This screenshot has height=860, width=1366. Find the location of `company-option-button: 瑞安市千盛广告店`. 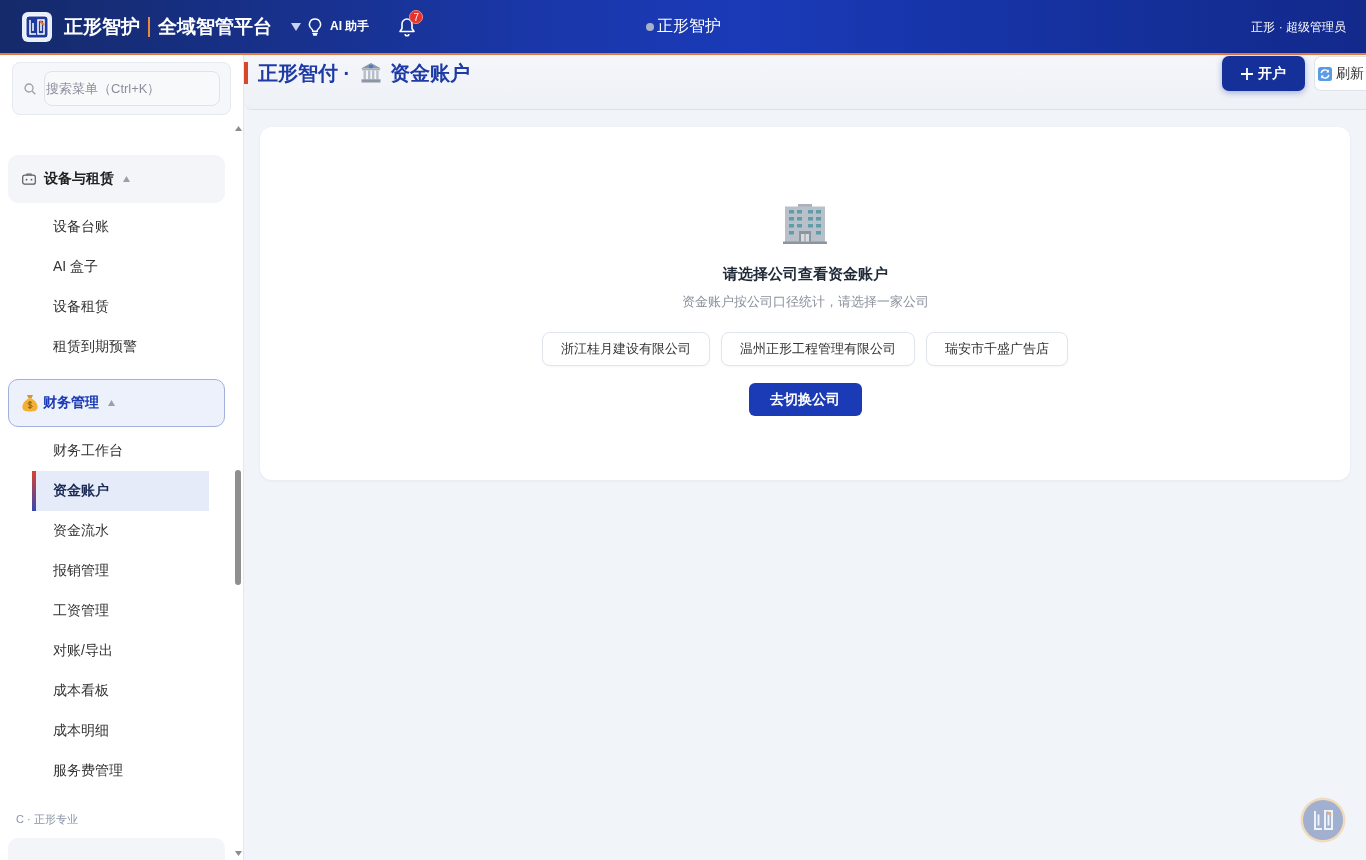

company-option-button: 瑞安市千盛广告店 is located at coordinates (997, 349).